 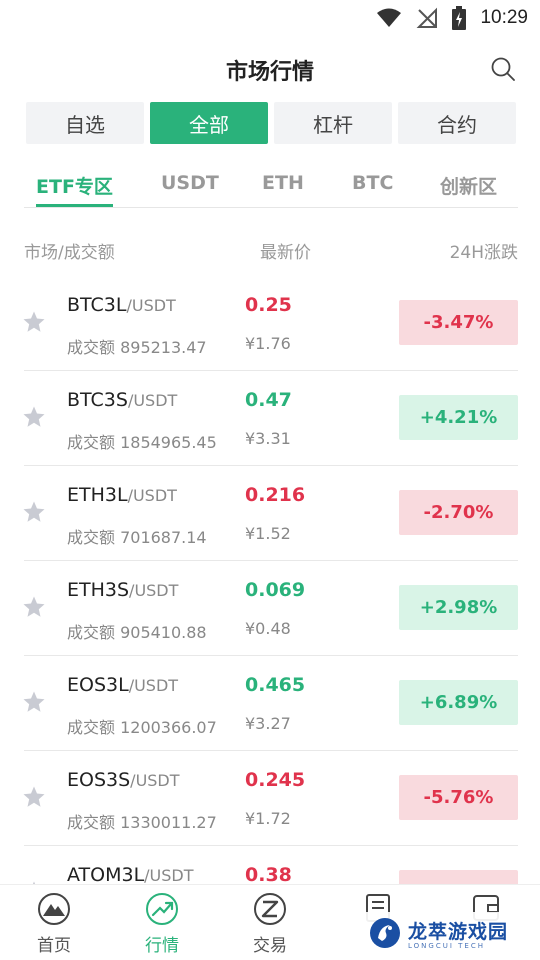 What do you see at coordinates (270, 513) in the screenshot?
I see `market-row: ETH3L/USDT 成交额 701687.14 0.216 ¥1.52 -2.70%` at bounding box center [270, 513].